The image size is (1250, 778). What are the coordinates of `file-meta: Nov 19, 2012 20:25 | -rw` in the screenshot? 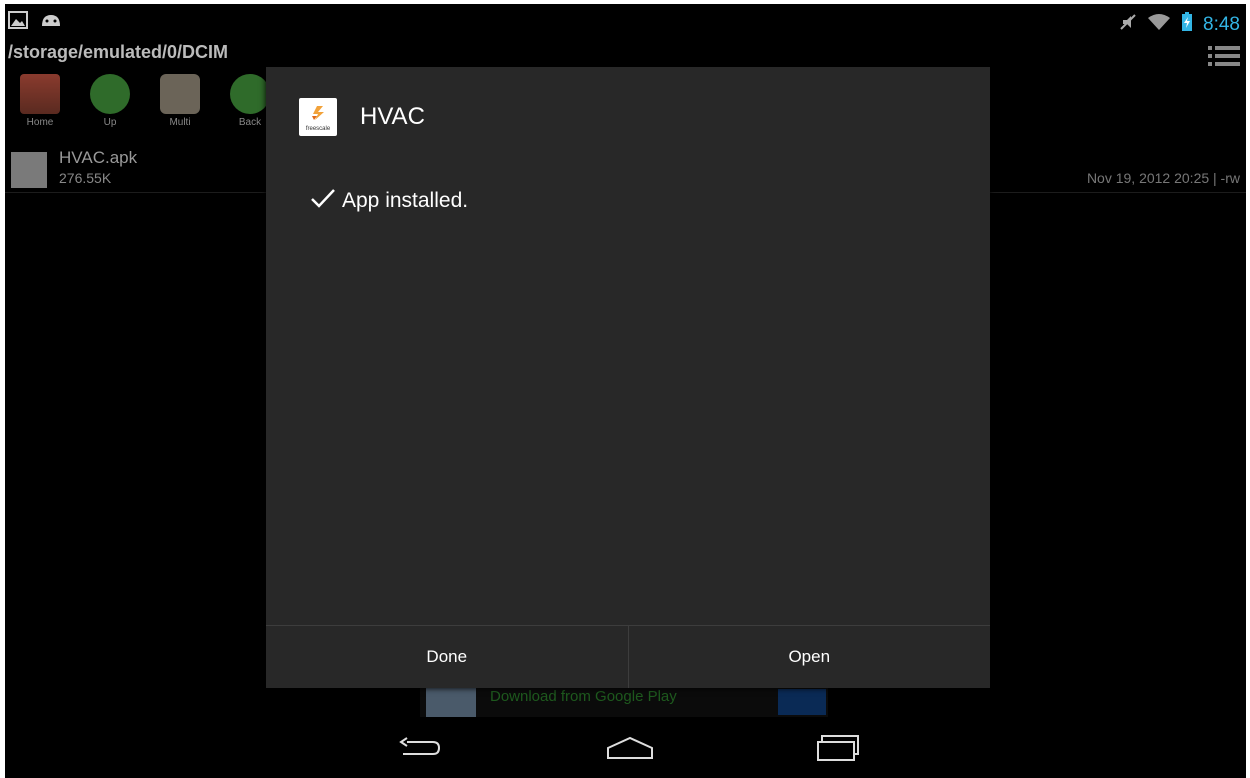 It's located at (1163, 178).